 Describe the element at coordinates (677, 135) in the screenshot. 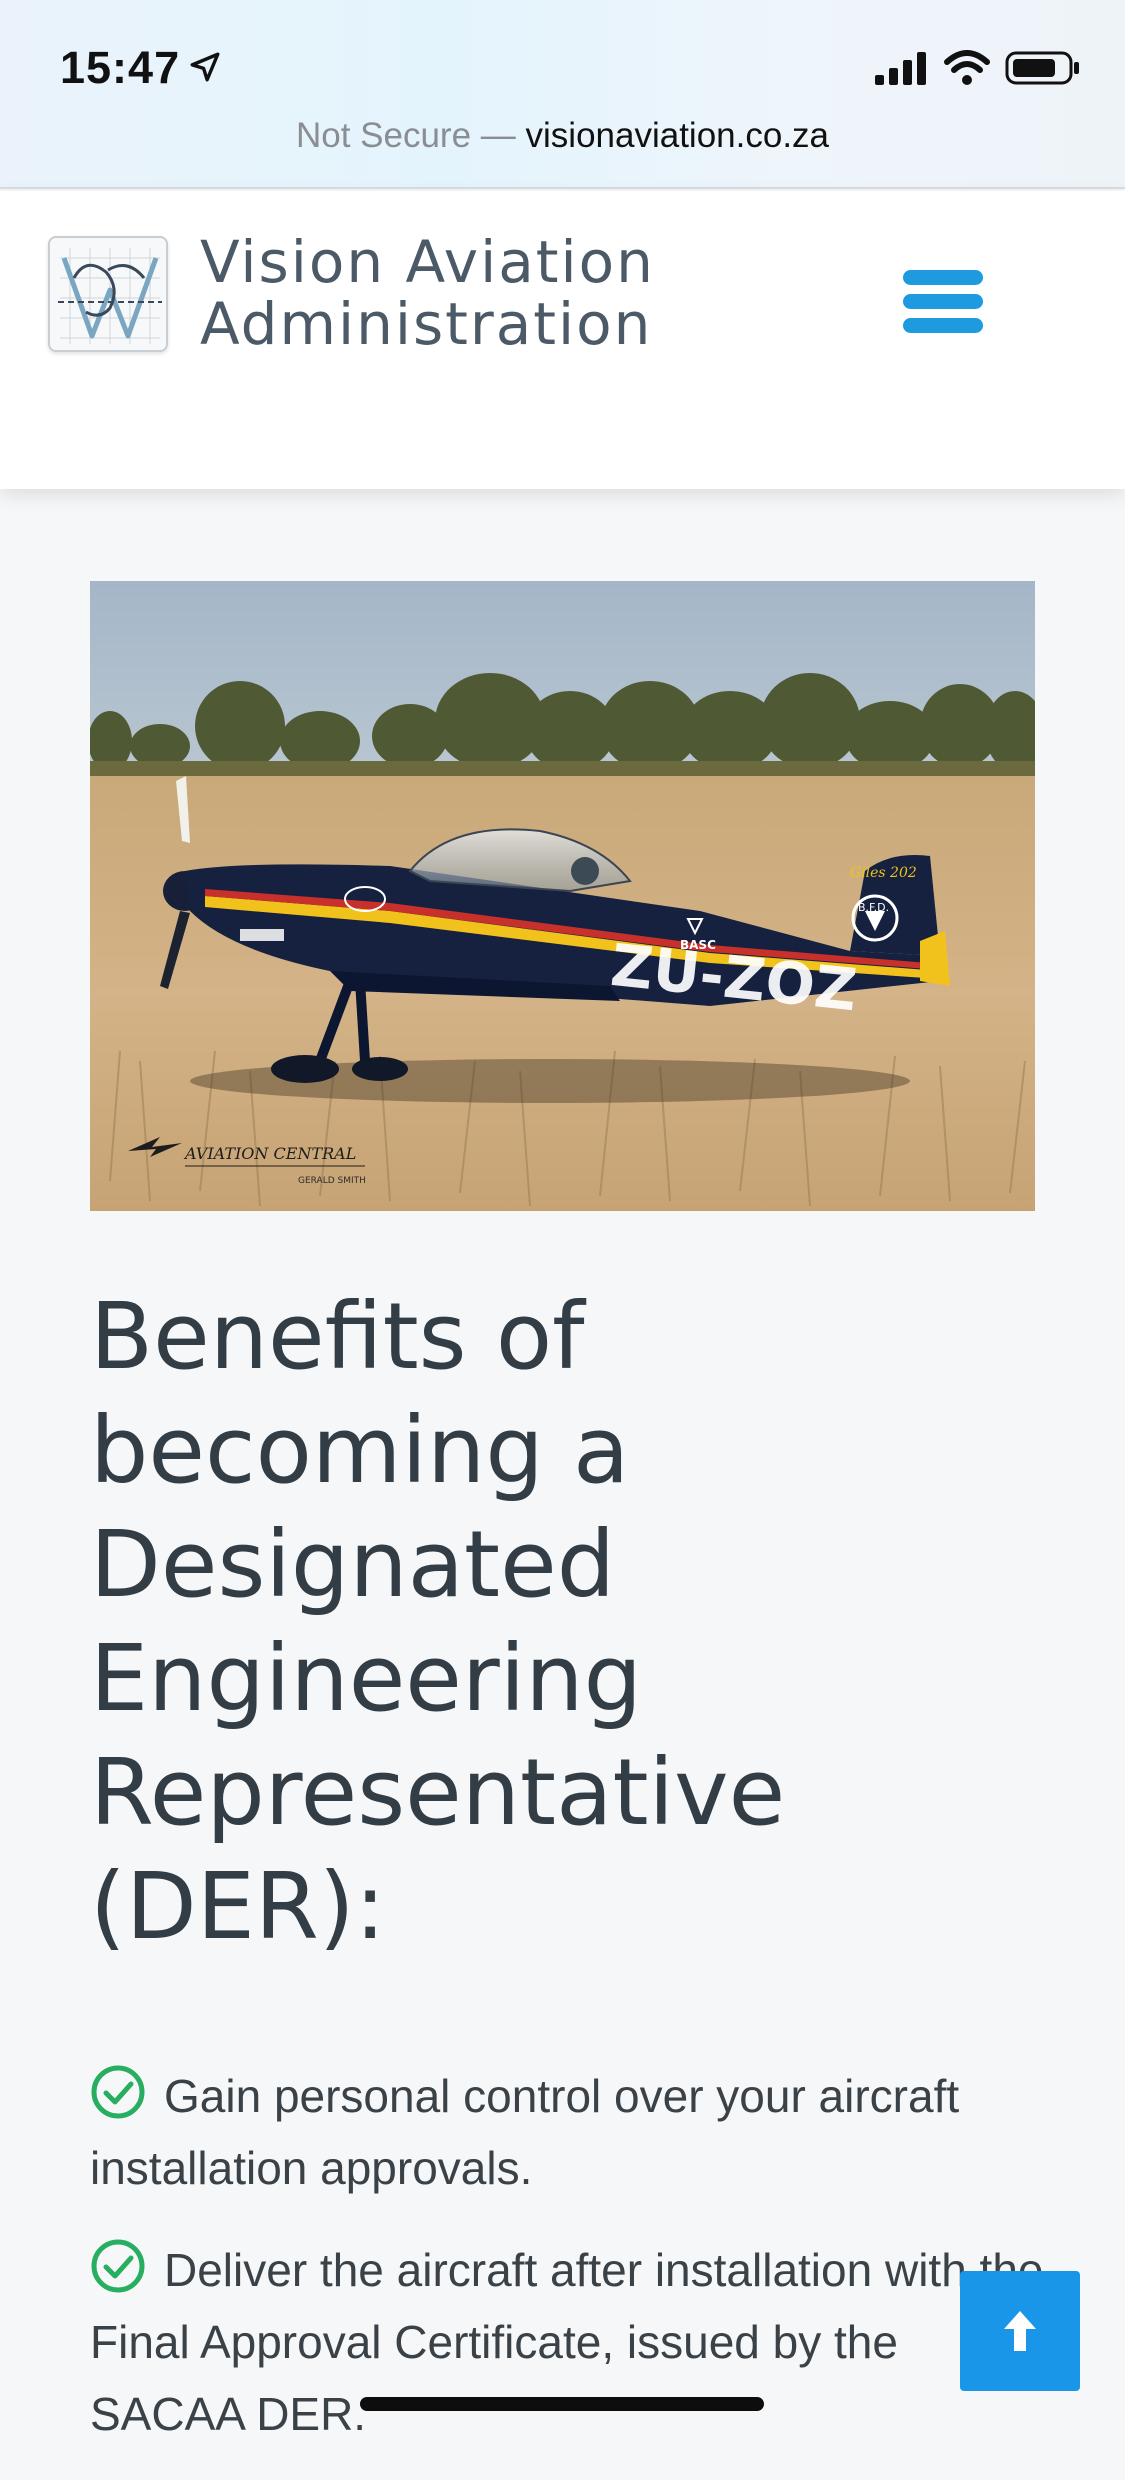

I see `url-text: visionaviation.co.za` at that location.